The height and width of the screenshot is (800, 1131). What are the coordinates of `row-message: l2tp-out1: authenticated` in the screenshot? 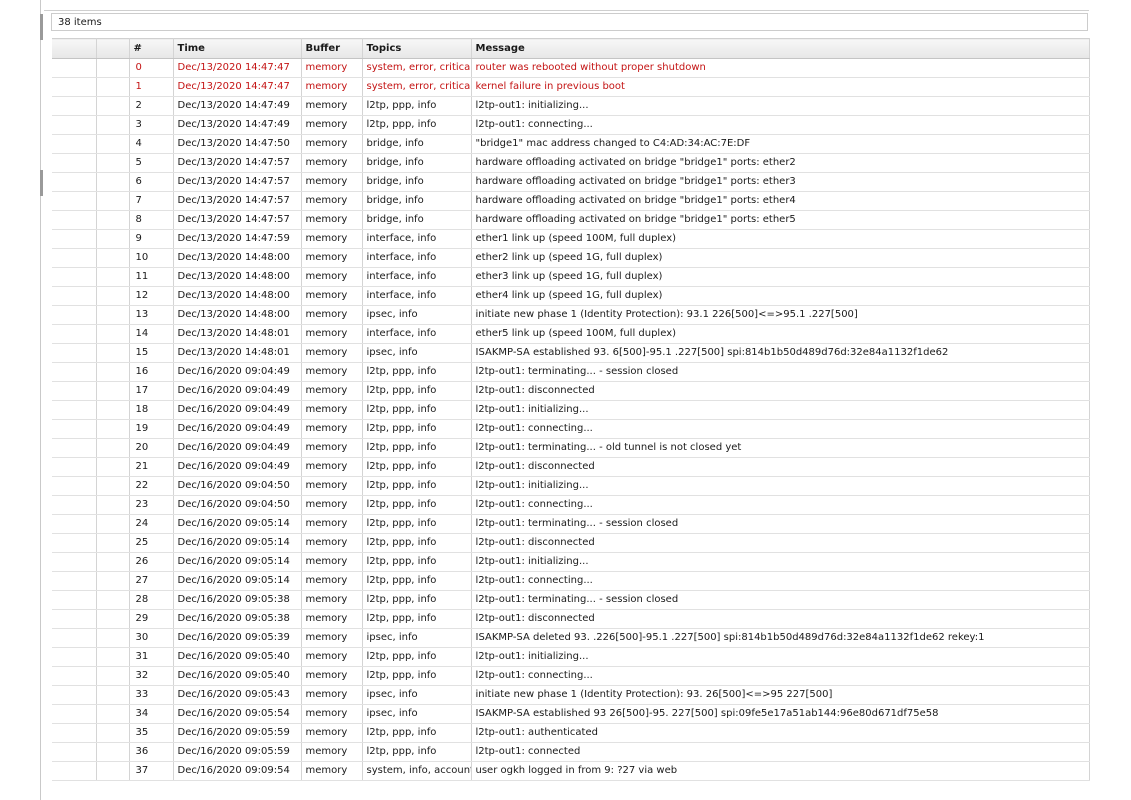 It's located at (780, 733).